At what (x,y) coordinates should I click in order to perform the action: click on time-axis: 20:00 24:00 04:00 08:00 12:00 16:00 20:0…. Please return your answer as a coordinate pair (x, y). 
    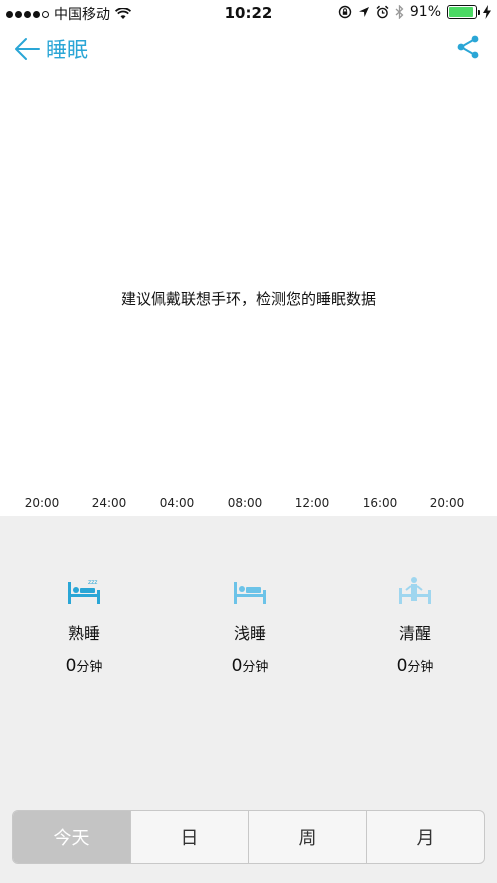
    Looking at the image, I should click on (248, 505).